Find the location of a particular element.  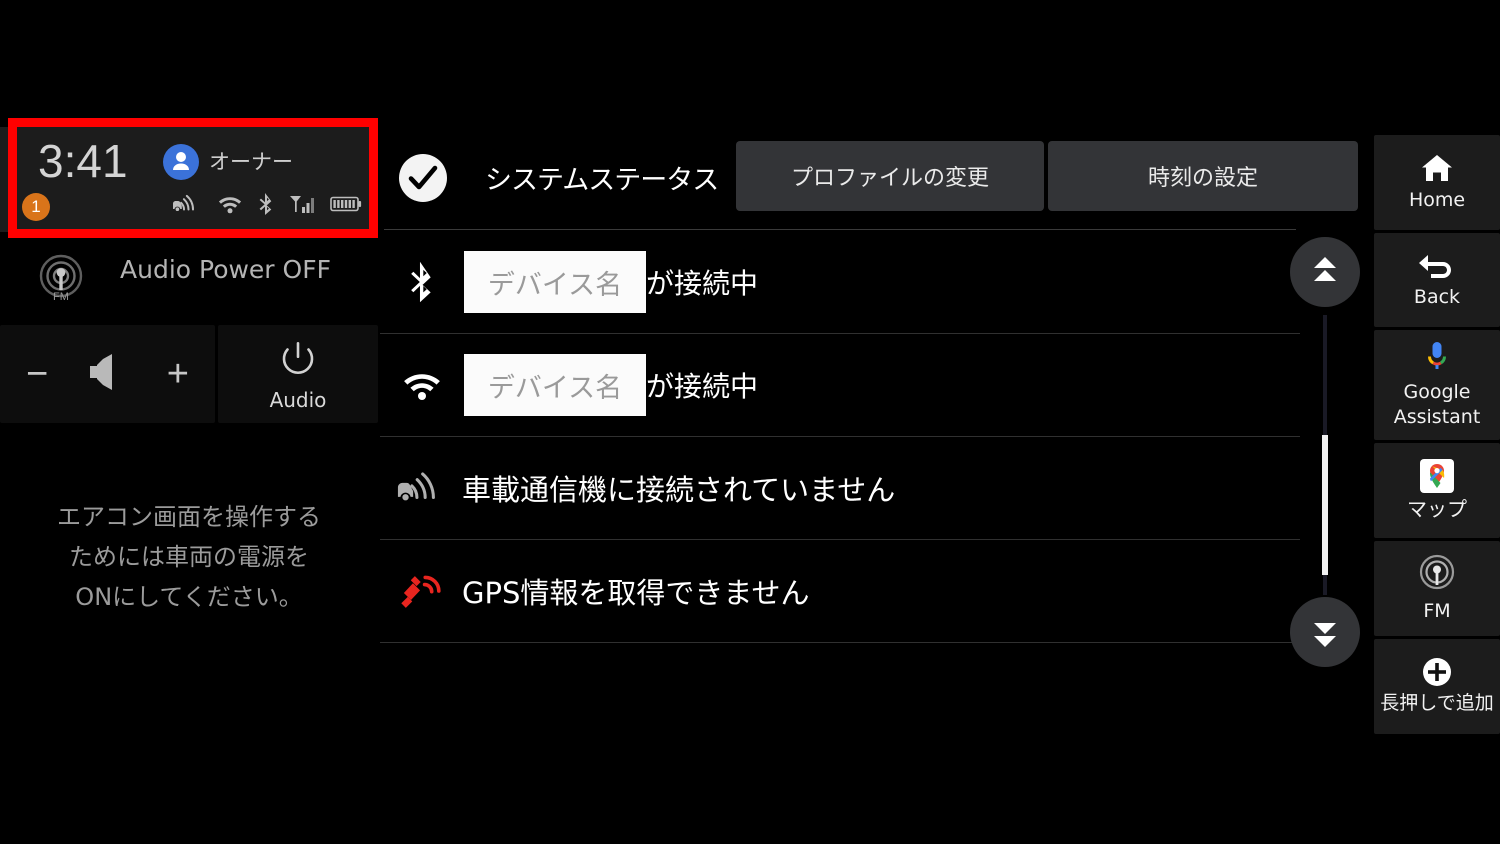

page-title: システムステータス is located at coordinates (602, 180).